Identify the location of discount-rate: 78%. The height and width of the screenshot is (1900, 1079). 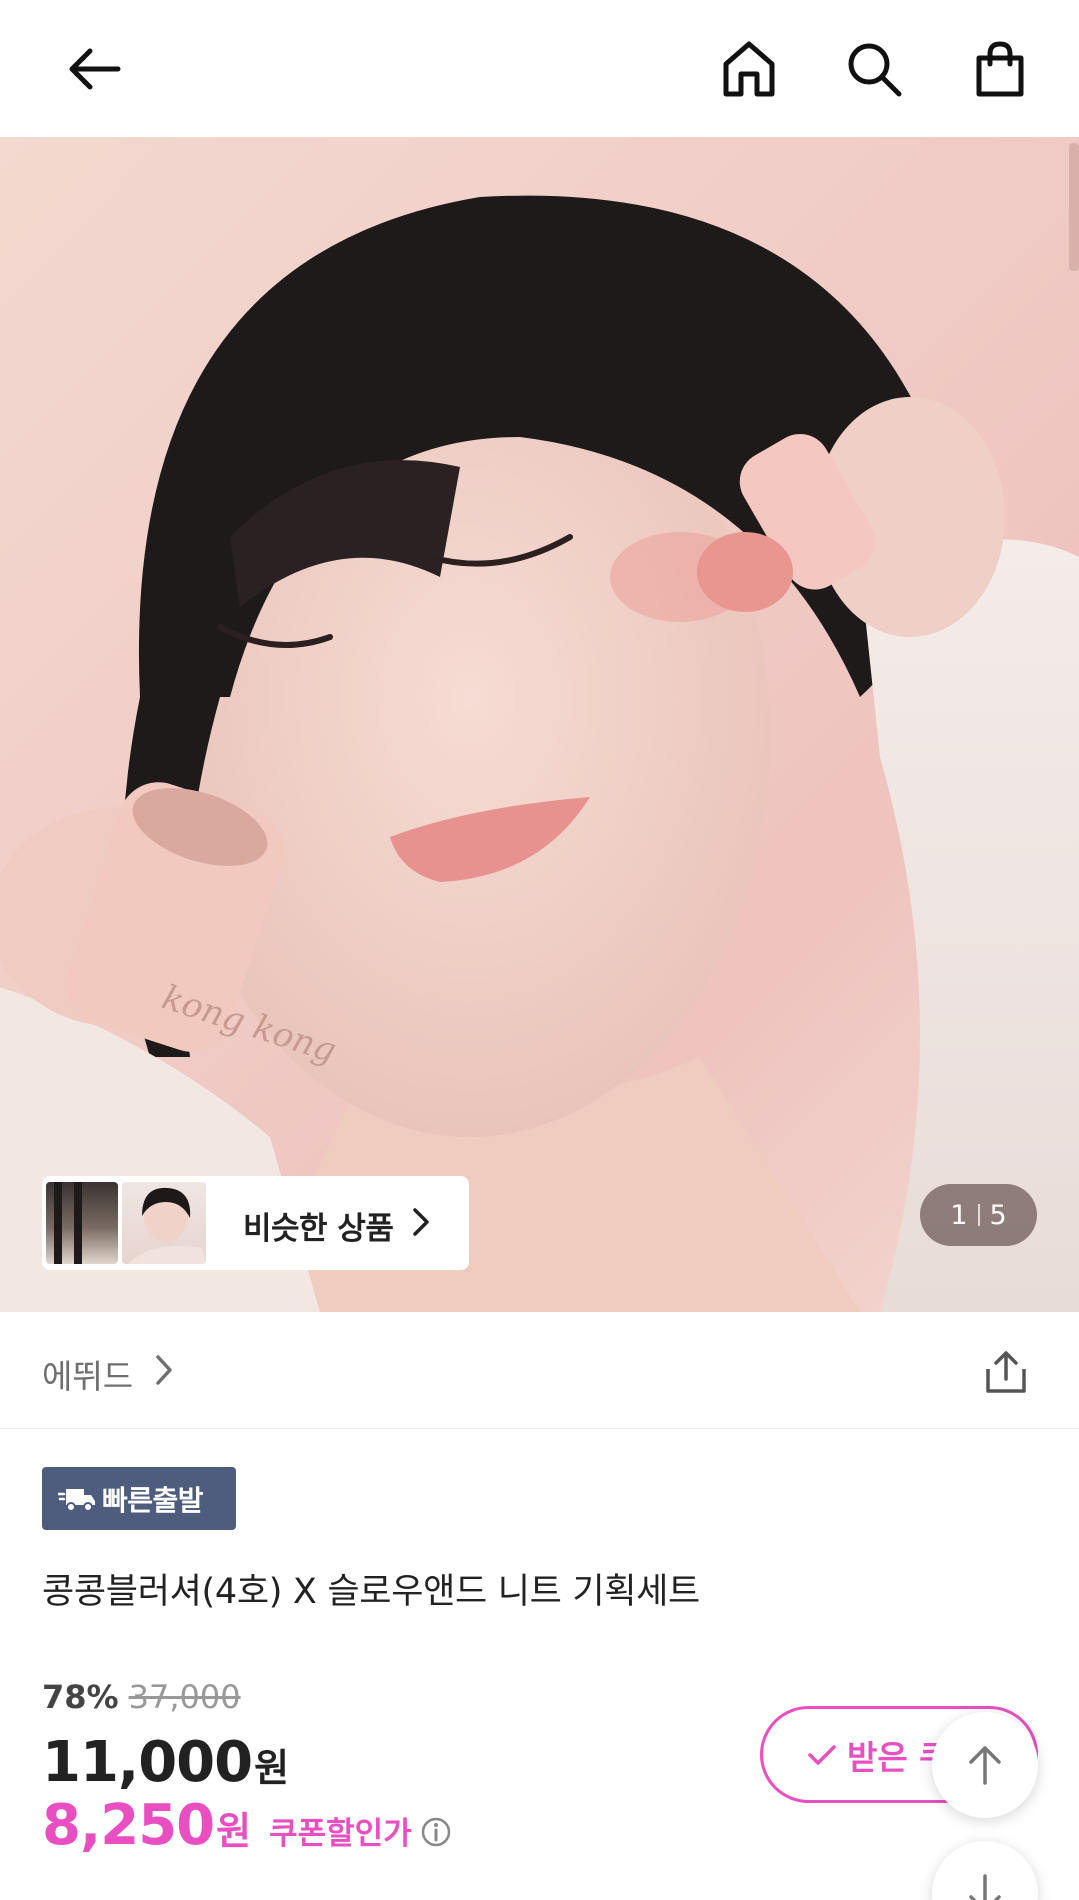
(80, 1697).